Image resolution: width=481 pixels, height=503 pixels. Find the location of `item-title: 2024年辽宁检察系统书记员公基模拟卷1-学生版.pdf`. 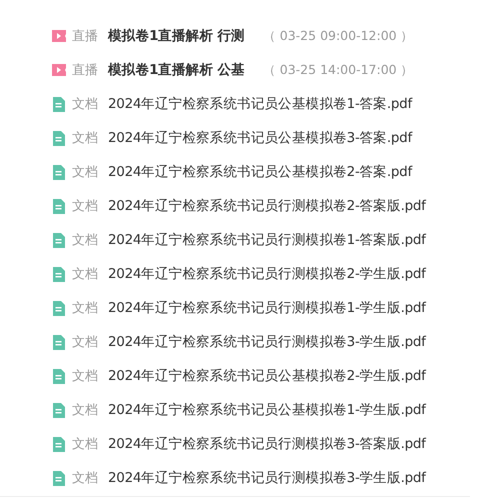

item-title: 2024年辽宁检察系统书记员公基模拟卷1-学生版.pdf is located at coordinates (267, 410).